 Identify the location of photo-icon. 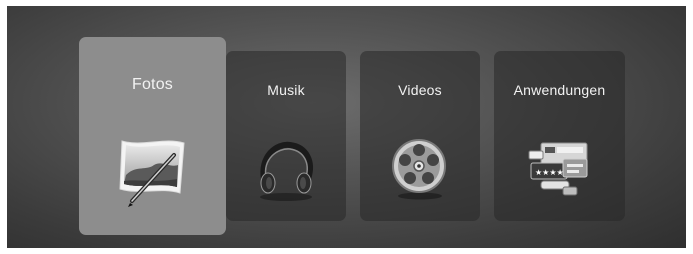
(152, 173).